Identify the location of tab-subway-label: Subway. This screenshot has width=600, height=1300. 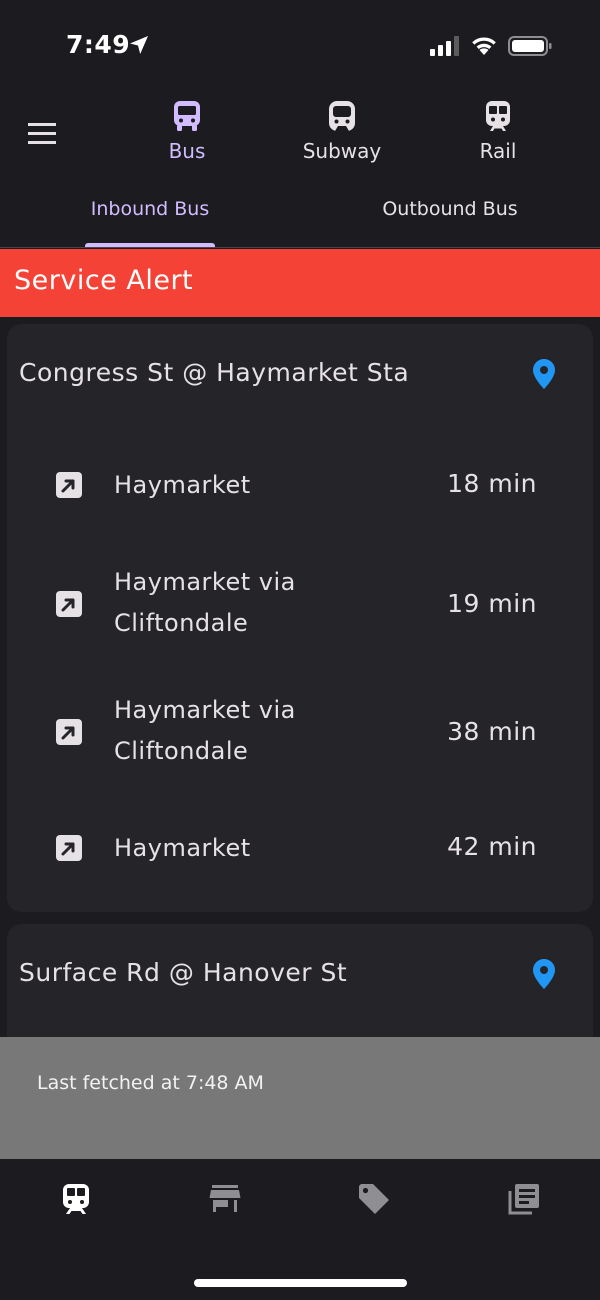
(342, 151).